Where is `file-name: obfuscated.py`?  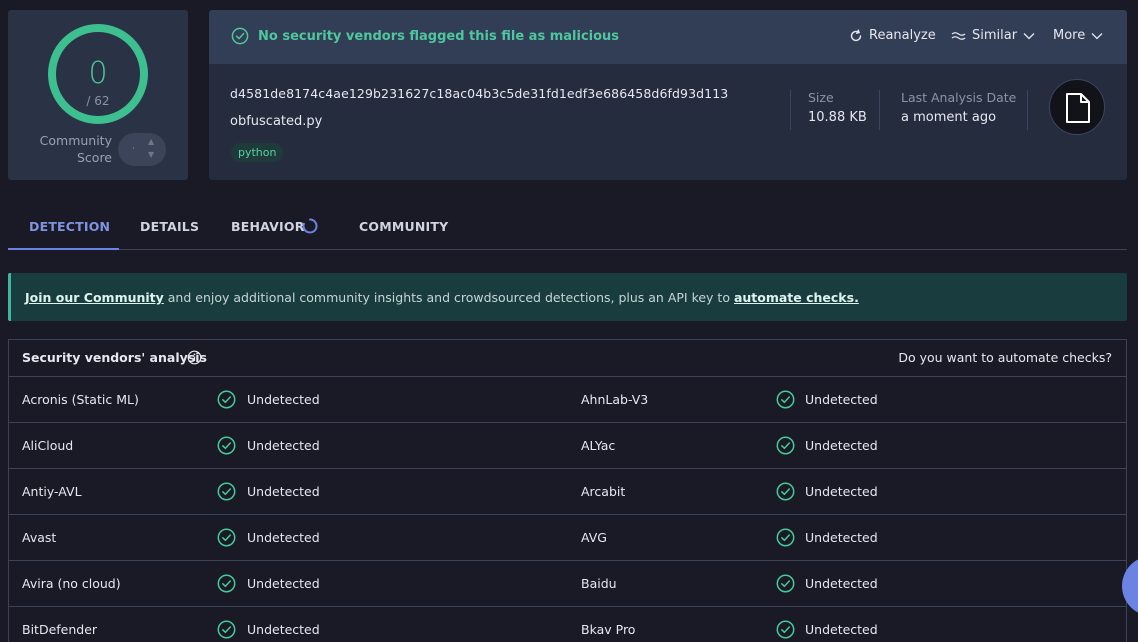
file-name: obfuscated.py is located at coordinates (276, 121).